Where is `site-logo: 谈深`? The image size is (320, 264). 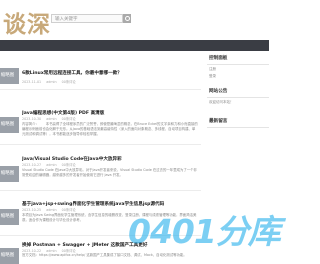
site-logo: 谈深 is located at coordinates (27, 22).